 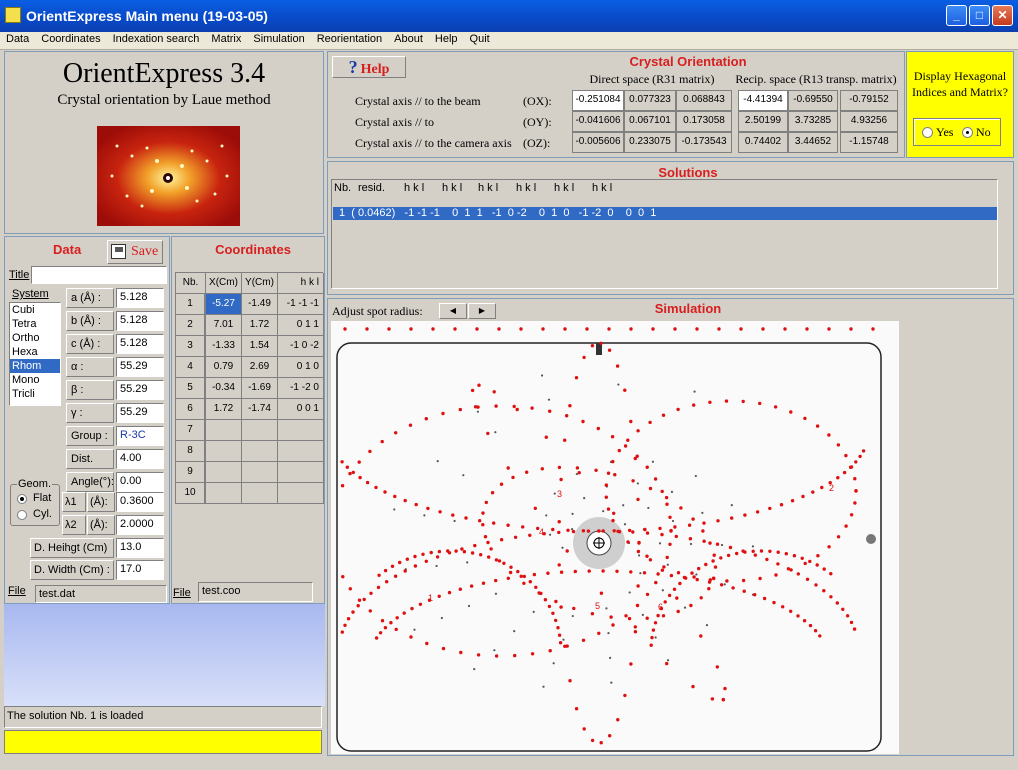 I want to click on coord-cell-7-0: 8, so click(x=191, y=451).